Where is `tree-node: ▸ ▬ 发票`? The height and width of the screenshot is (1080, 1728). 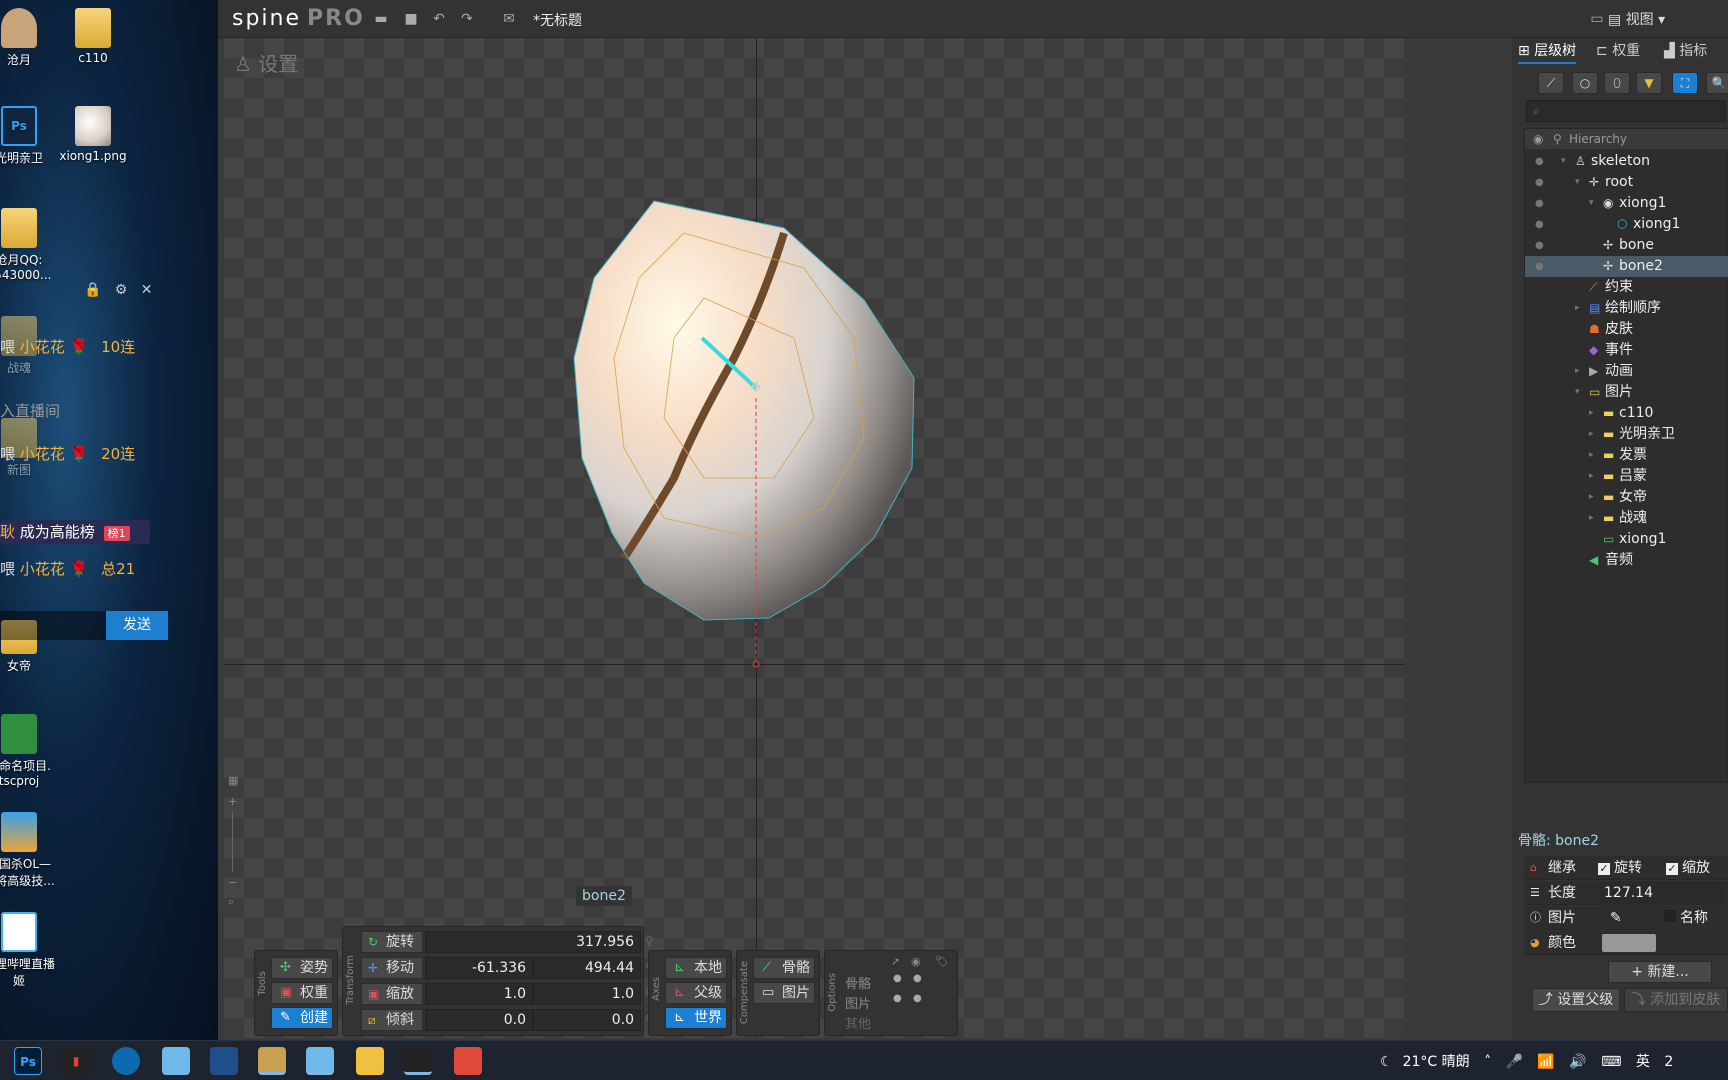 tree-node: ▸ ▬ 发票 is located at coordinates (1626, 455).